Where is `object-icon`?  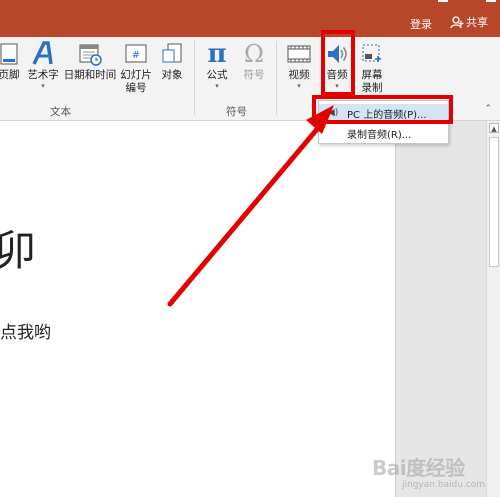 object-icon is located at coordinates (172, 54).